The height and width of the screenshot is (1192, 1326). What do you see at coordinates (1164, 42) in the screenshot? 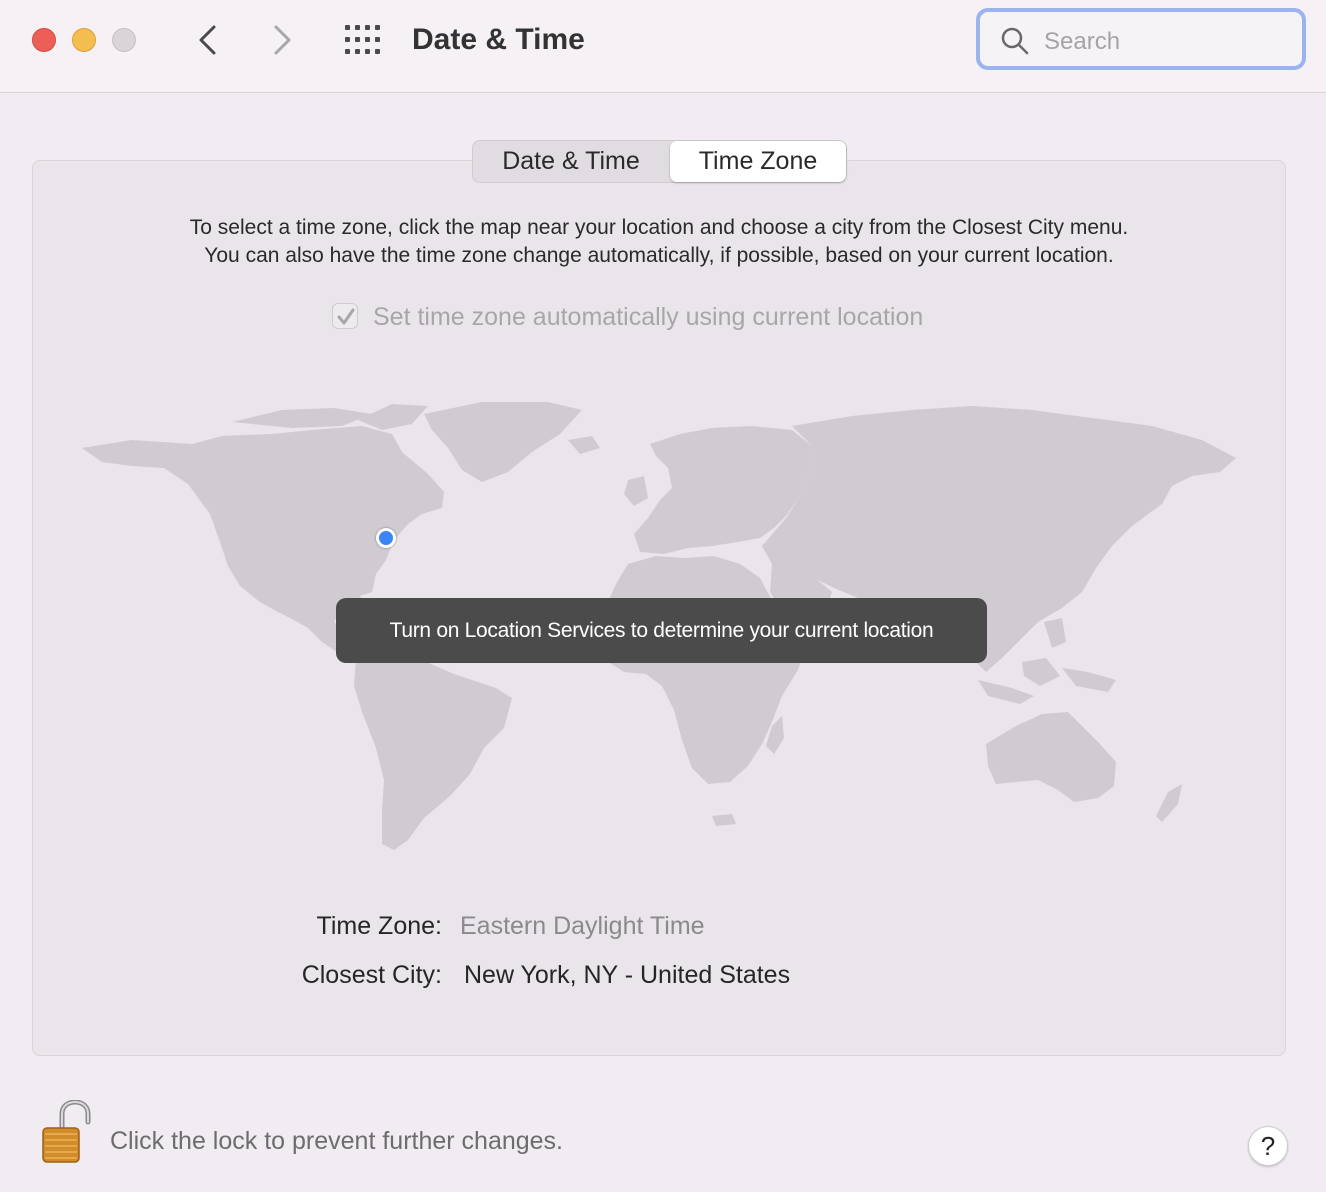
I see `search-input` at bounding box center [1164, 42].